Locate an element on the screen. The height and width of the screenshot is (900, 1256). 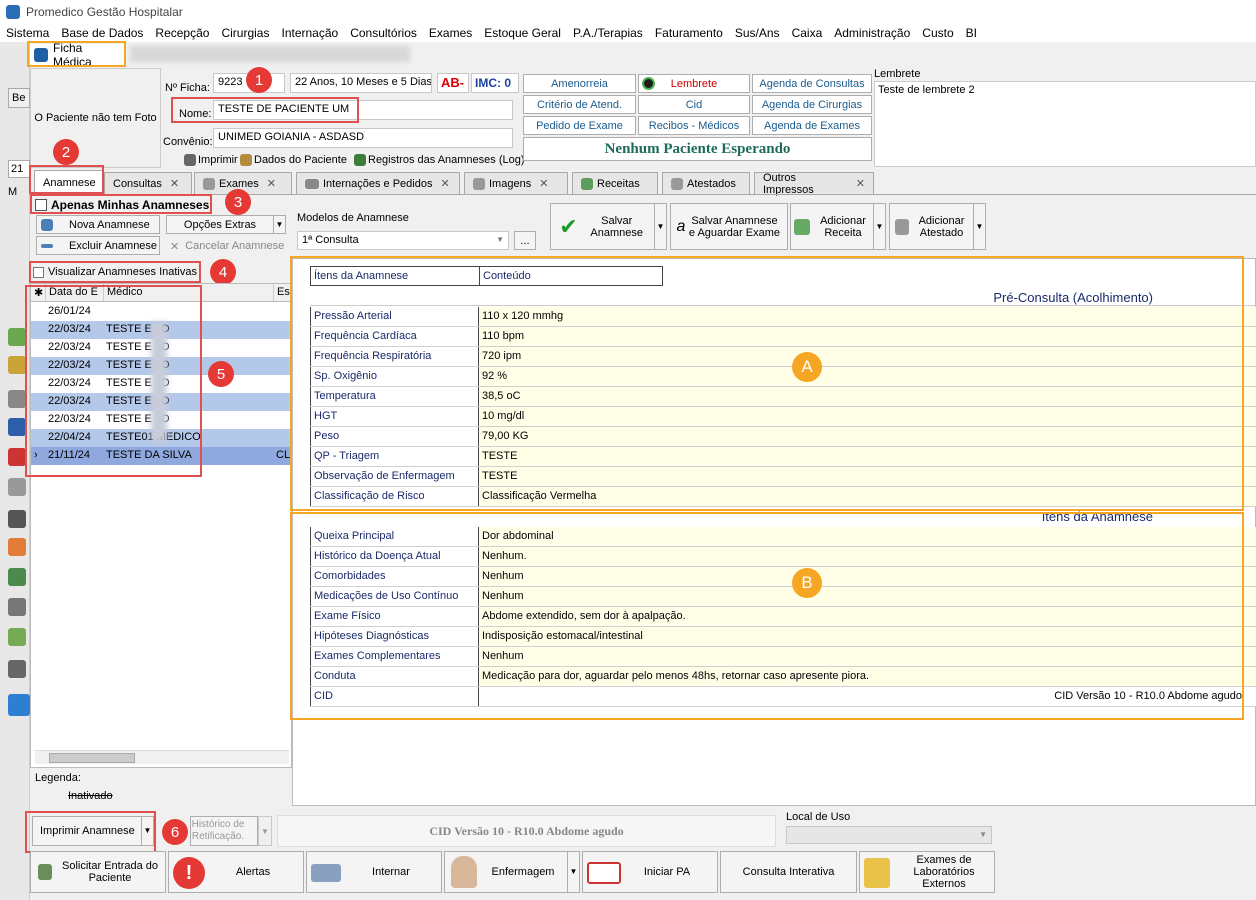
tab-label: Outros Impressos is located at coordinates (788, 183).